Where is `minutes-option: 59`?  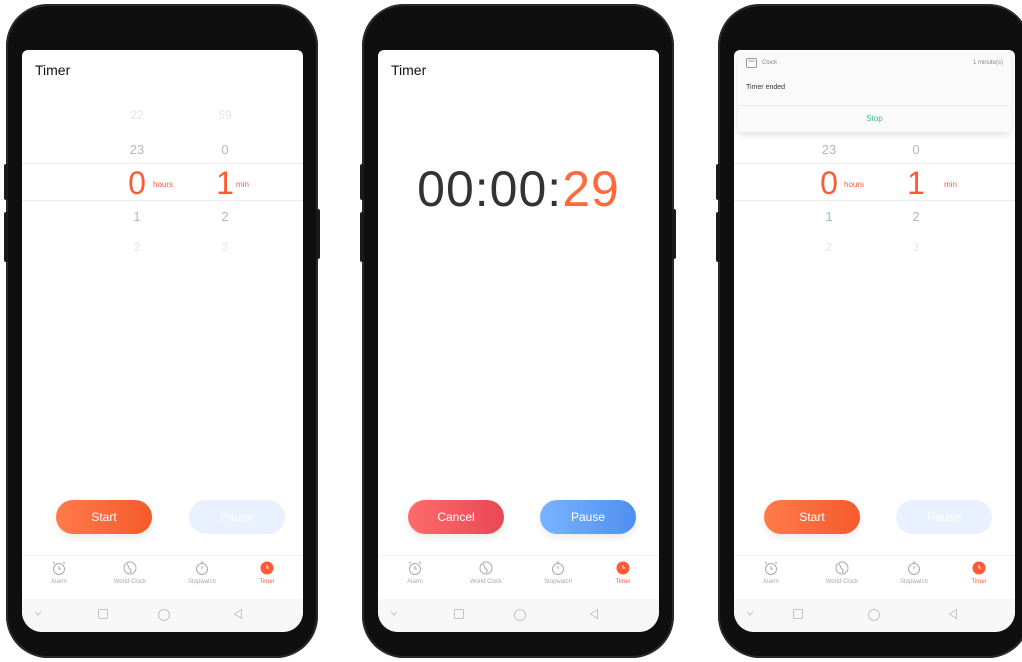 minutes-option: 59 is located at coordinates (225, 115).